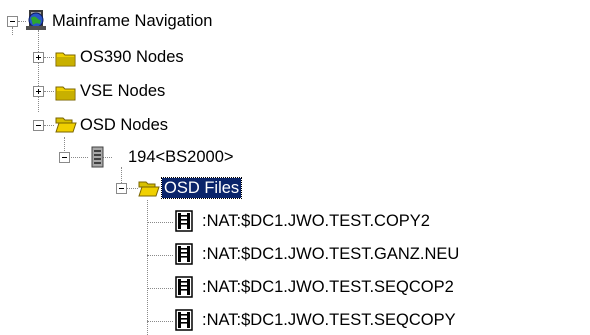 This screenshot has height=335, width=590. What do you see at coordinates (36, 20) in the screenshot?
I see `mainframe-globe-icon` at bounding box center [36, 20].